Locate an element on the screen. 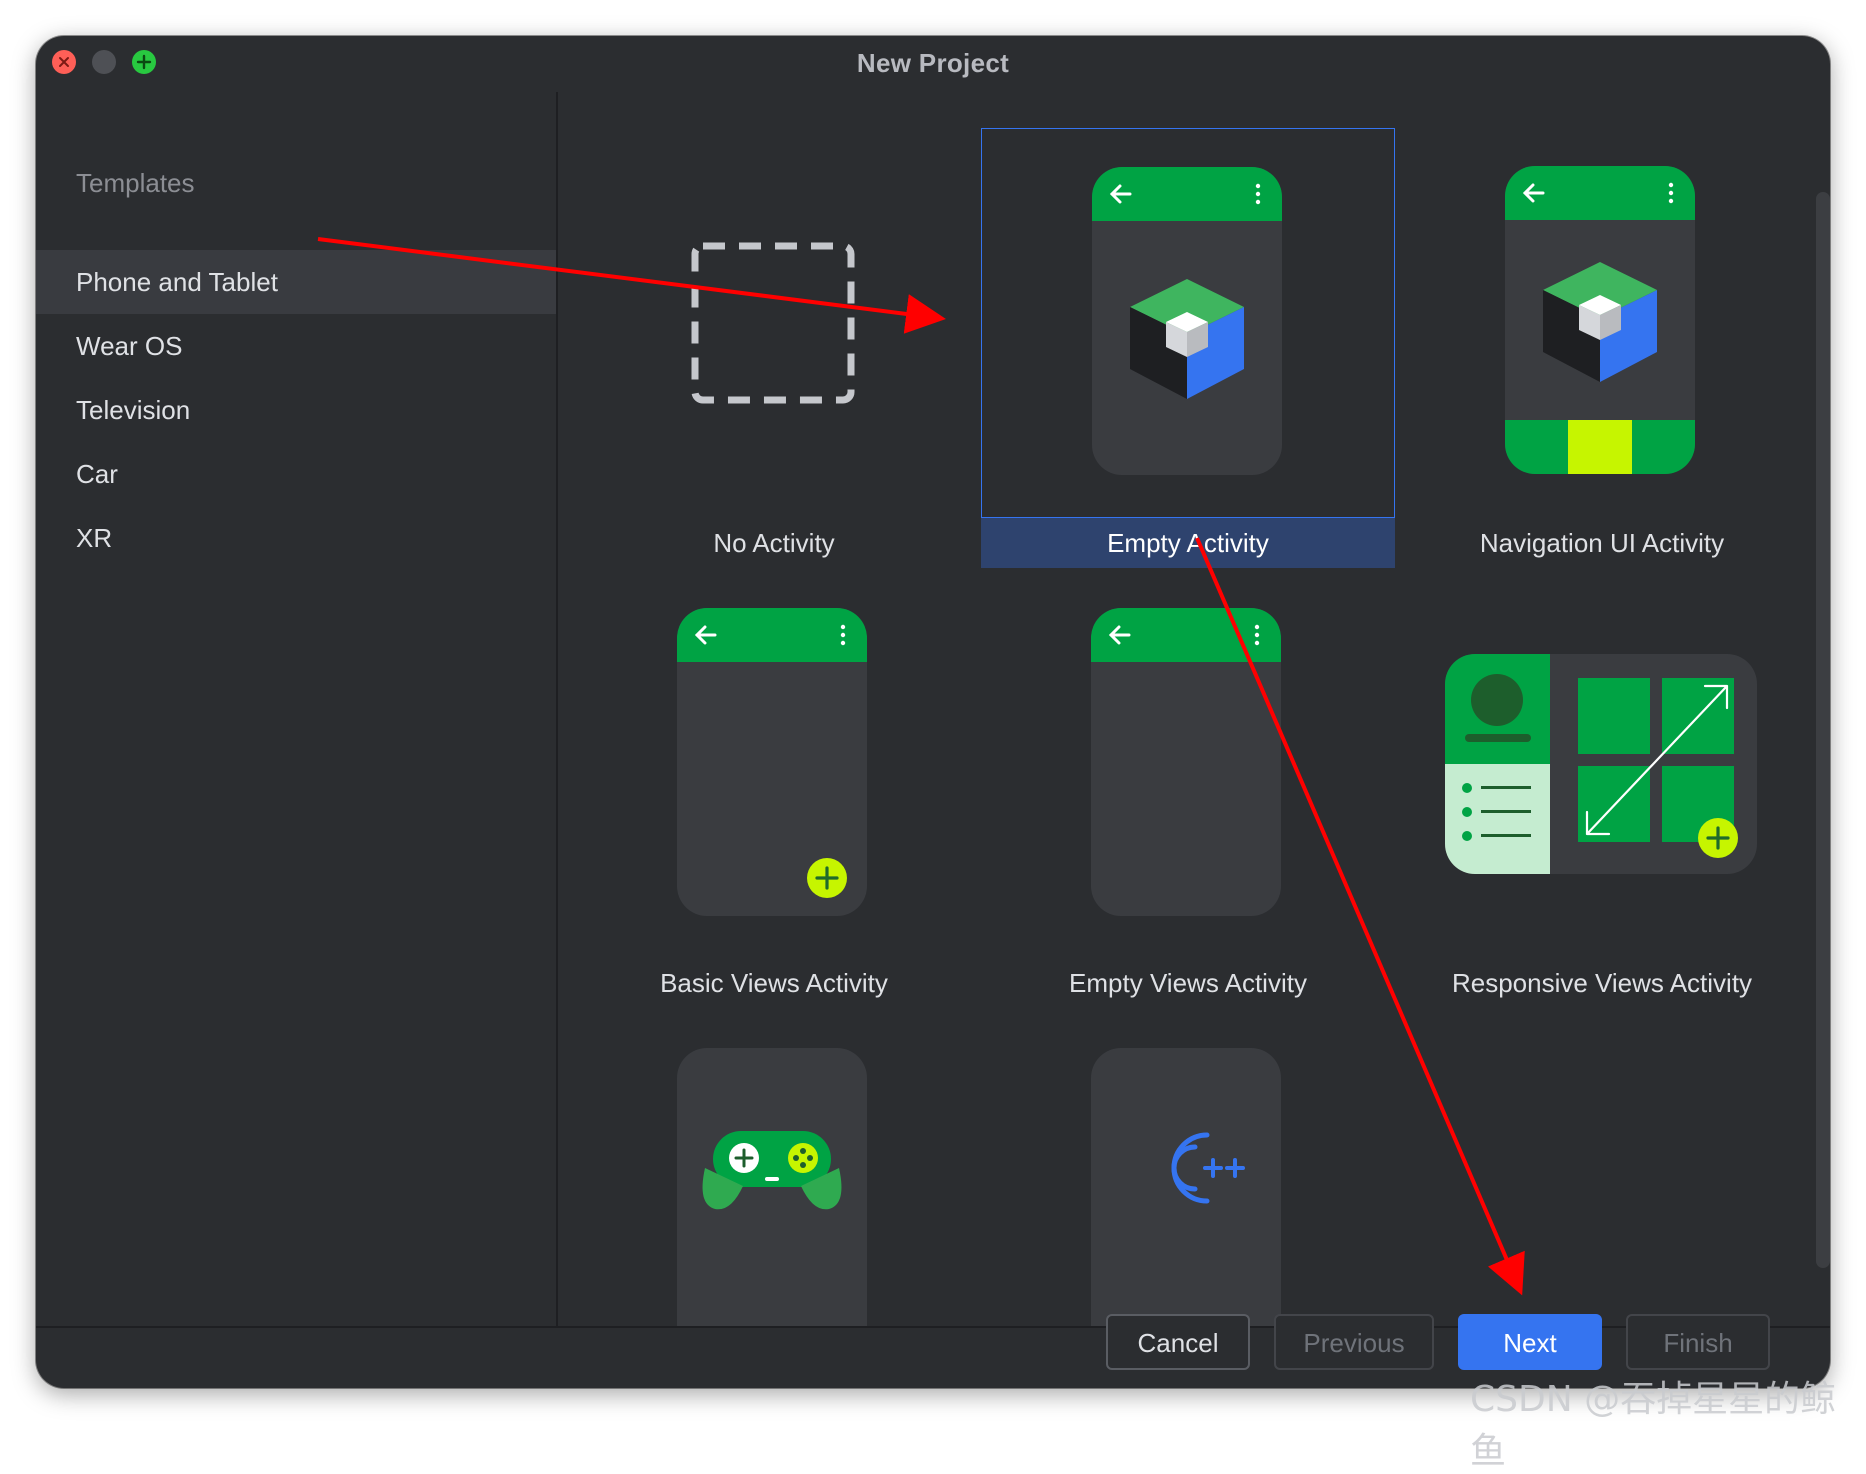  responsive-layout-icon is located at coordinates (1601, 764).